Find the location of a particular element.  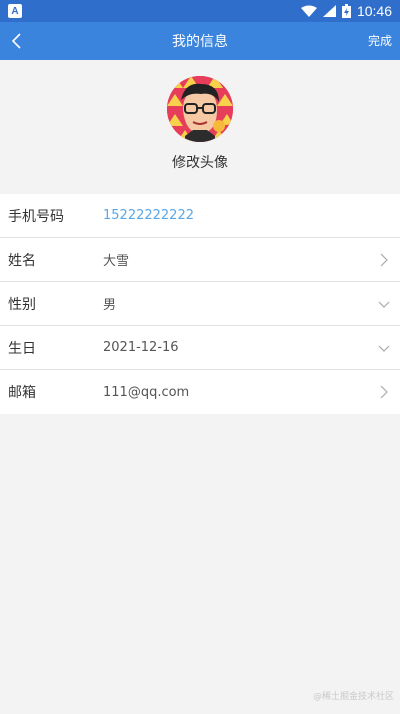

page-title: 我的信息 is located at coordinates (200, 42).